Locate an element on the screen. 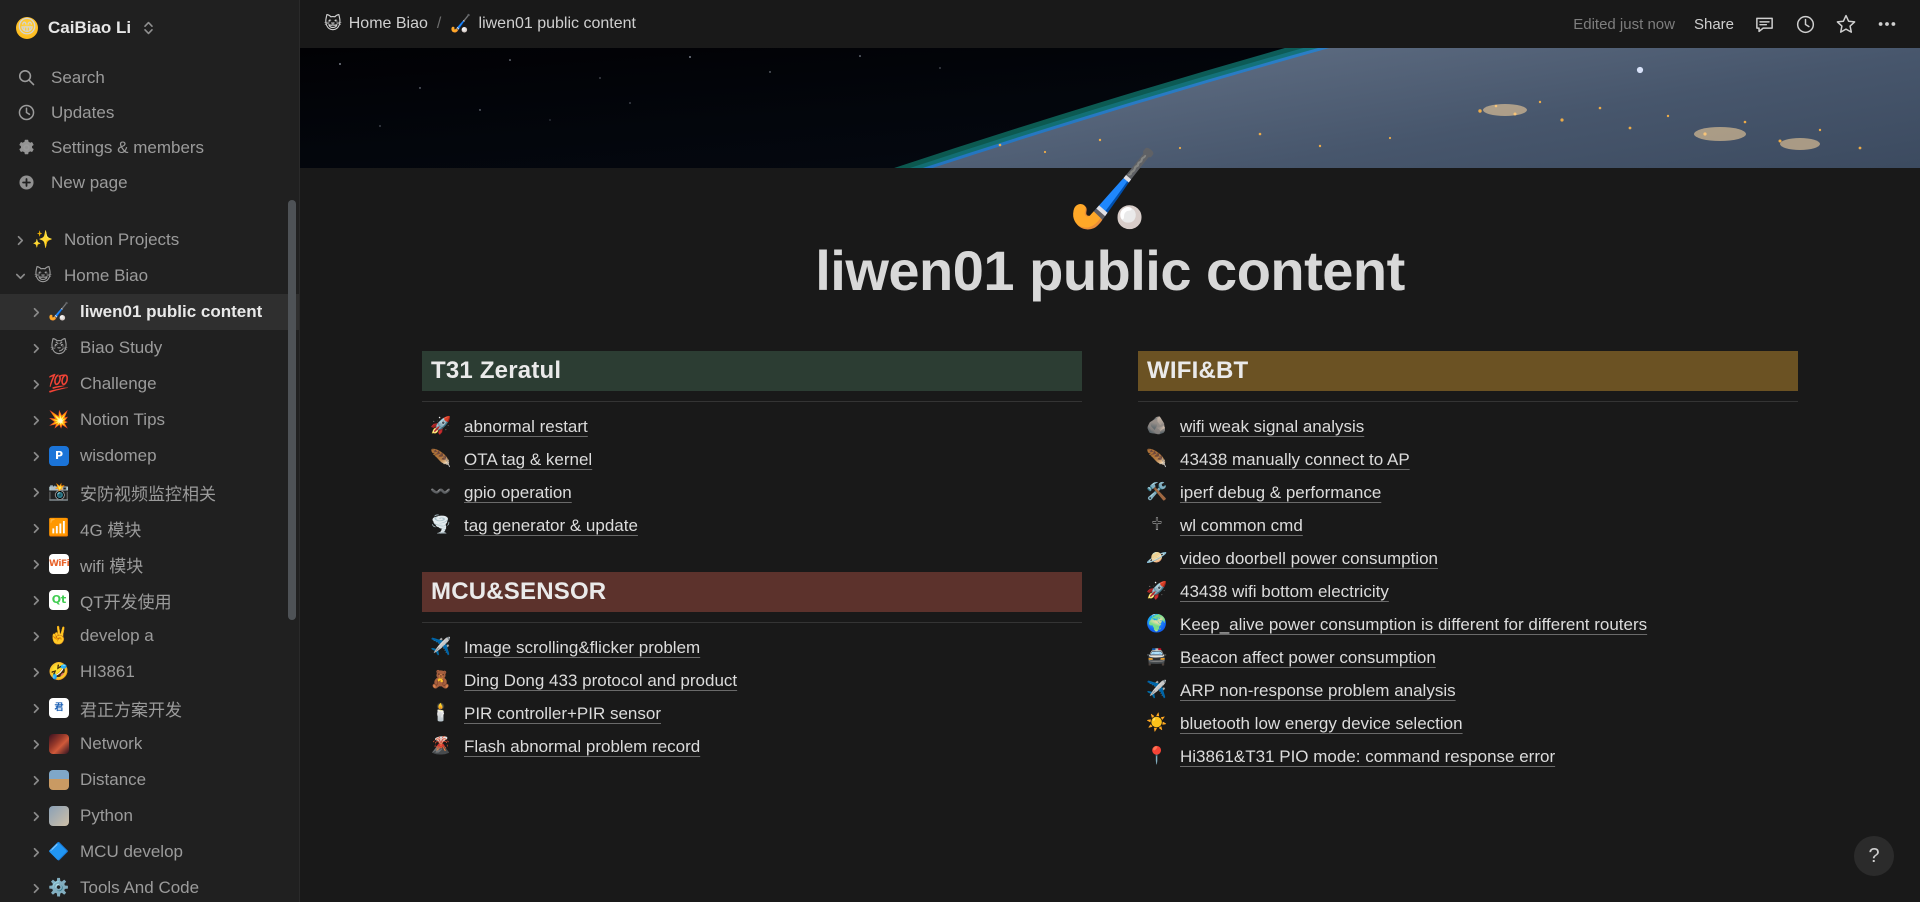 This screenshot has width=1920, height=902. gear-icon is located at coordinates (26, 147).